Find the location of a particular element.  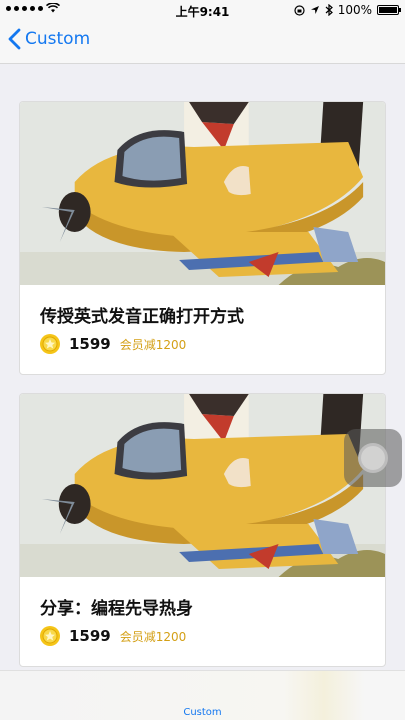

orientation-lock-icon is located at coordinates (299, 10).